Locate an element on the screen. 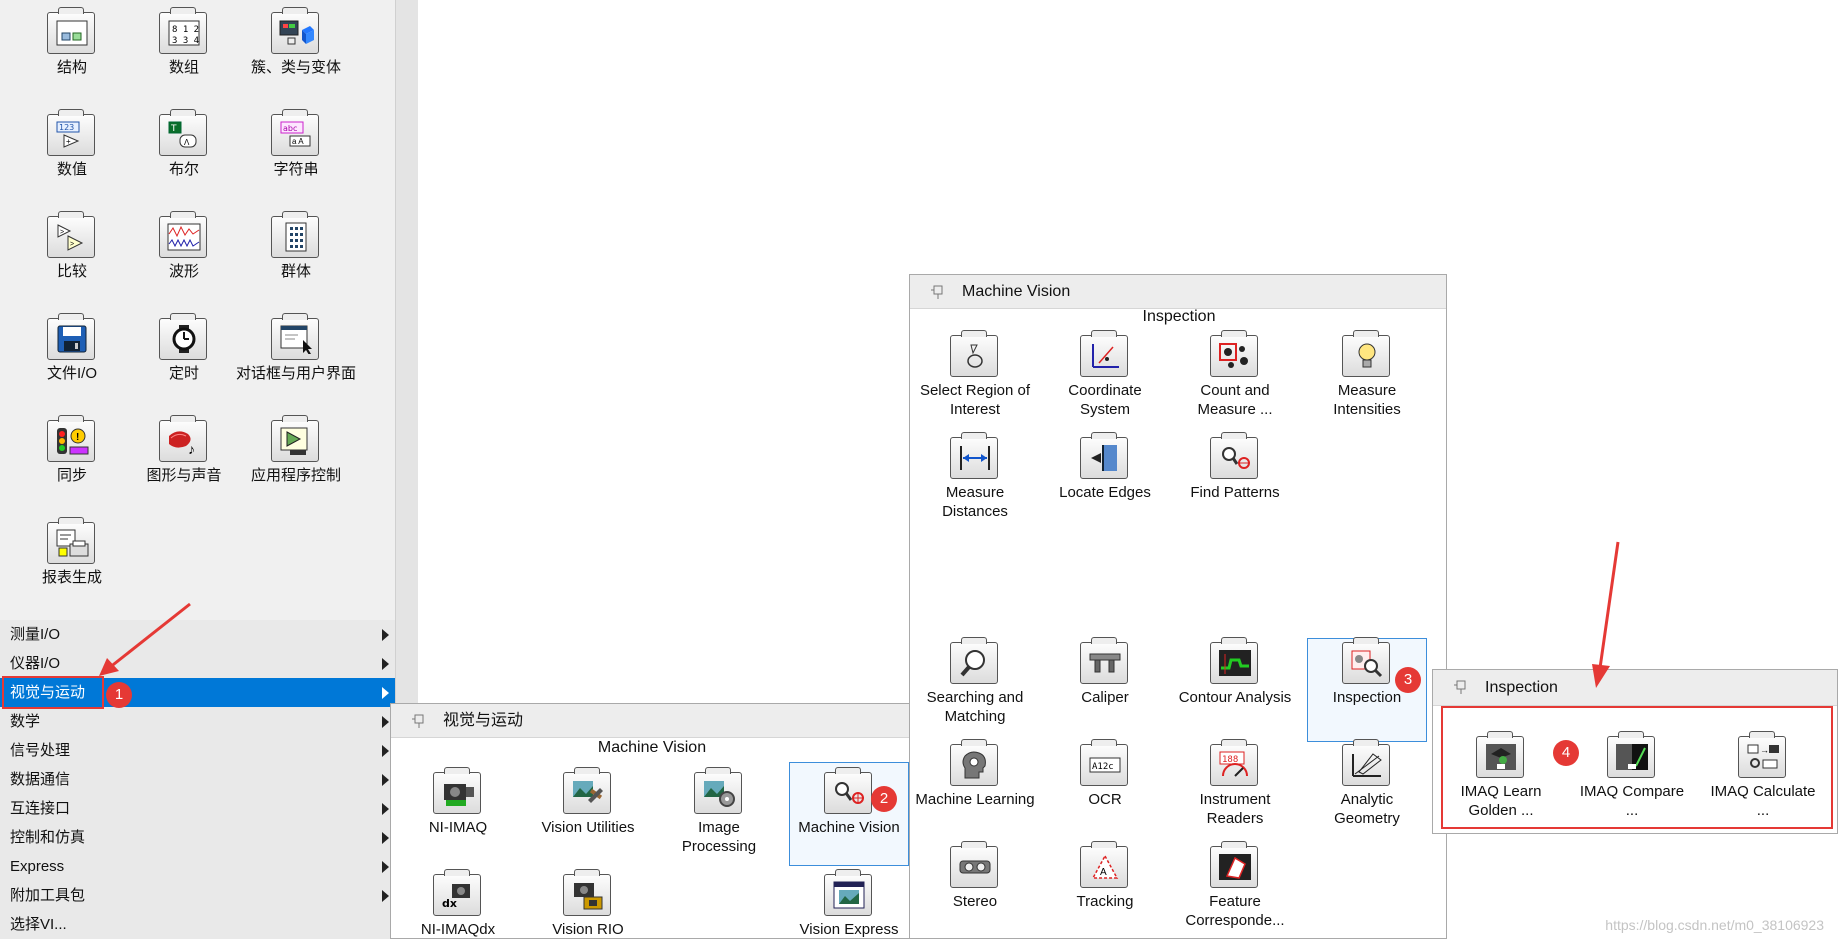 The width and height of the screenshot is (1838, 939). palette-tile-timing: 定时 is located at coordinates (184, 348).